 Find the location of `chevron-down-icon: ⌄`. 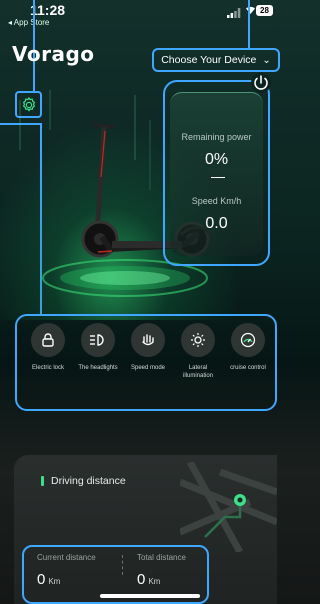

chevron-down-icon: ⌄ is located at coordinates (266, 60).